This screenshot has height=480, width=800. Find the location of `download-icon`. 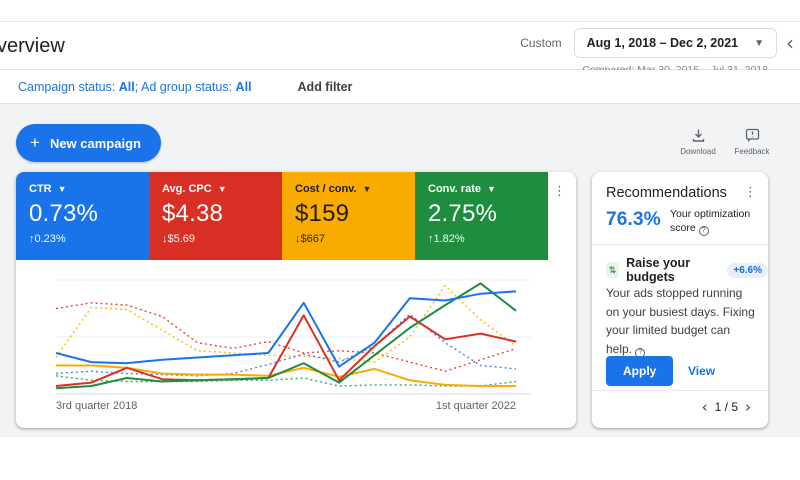

download-icon is located at coordinates (698, 135).